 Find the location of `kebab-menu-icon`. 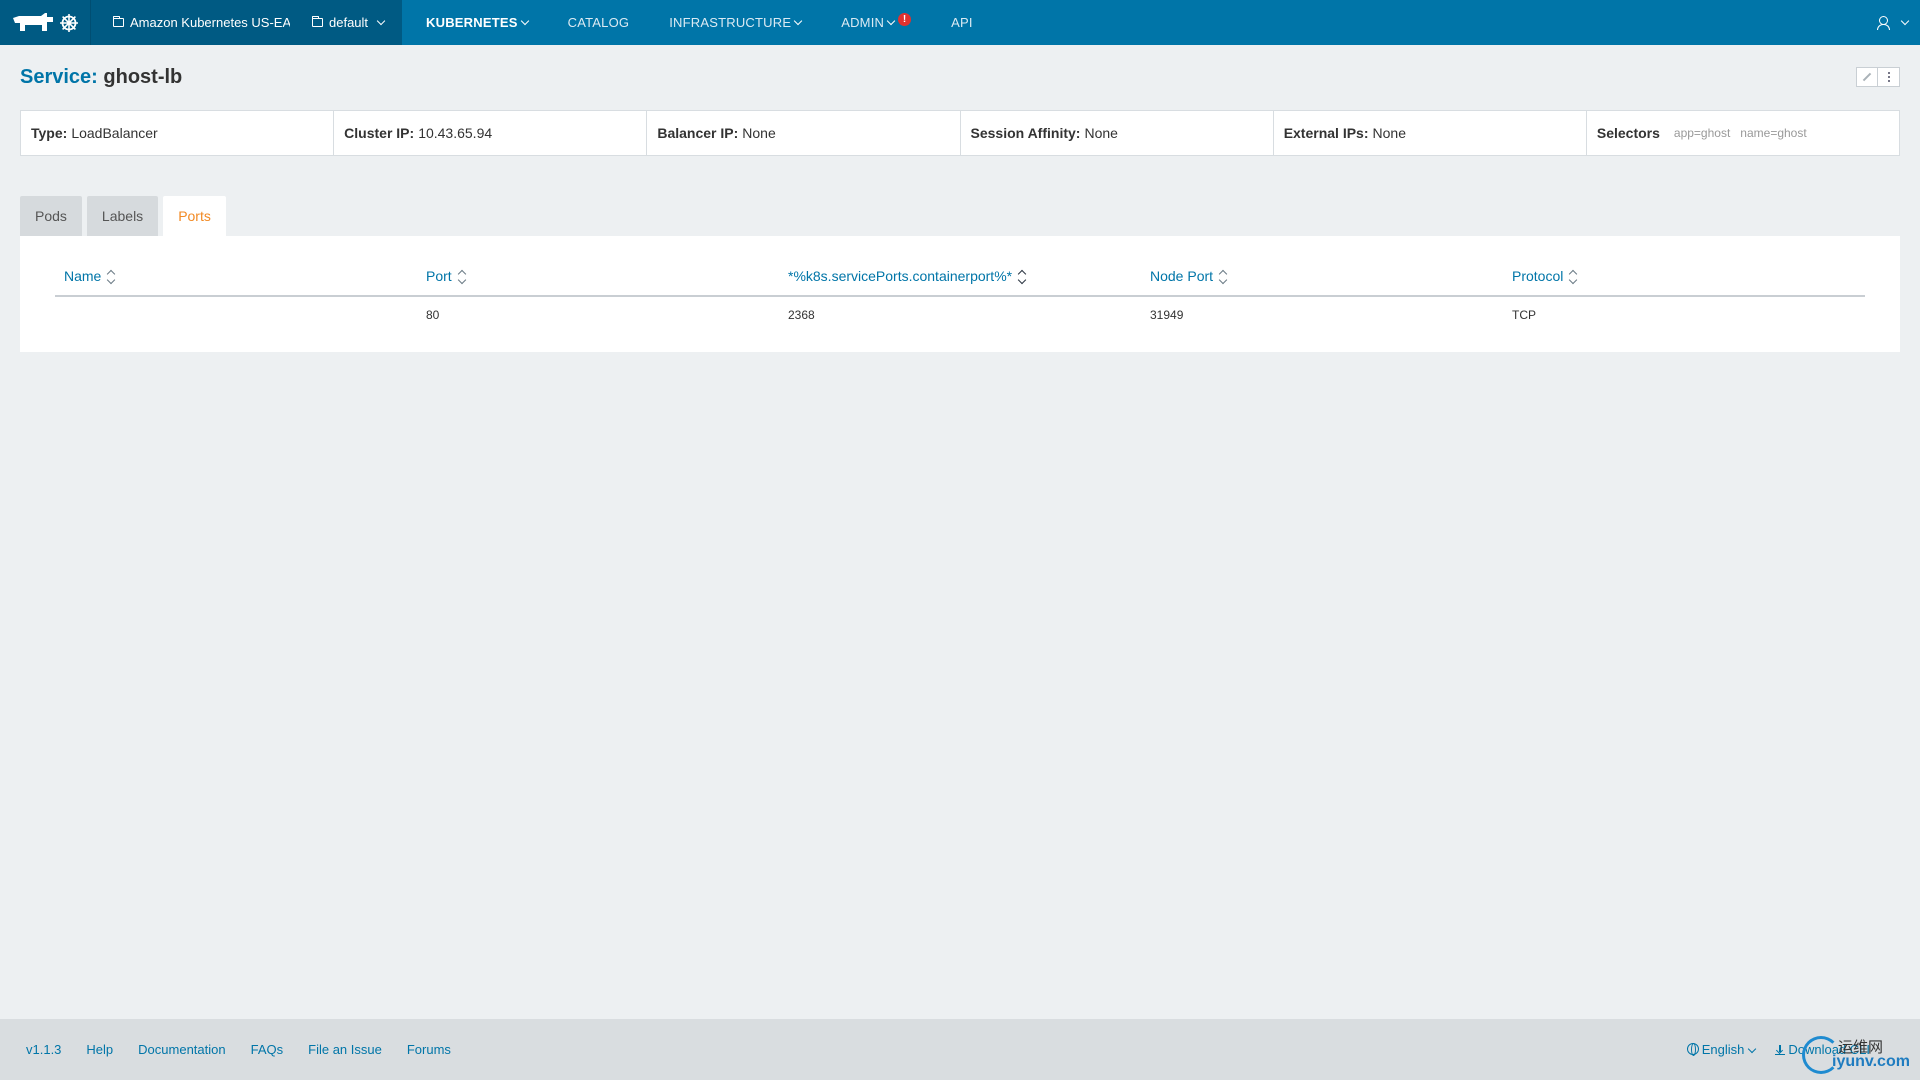

kebab-menu-icon is located at coordinates (1888, 77).